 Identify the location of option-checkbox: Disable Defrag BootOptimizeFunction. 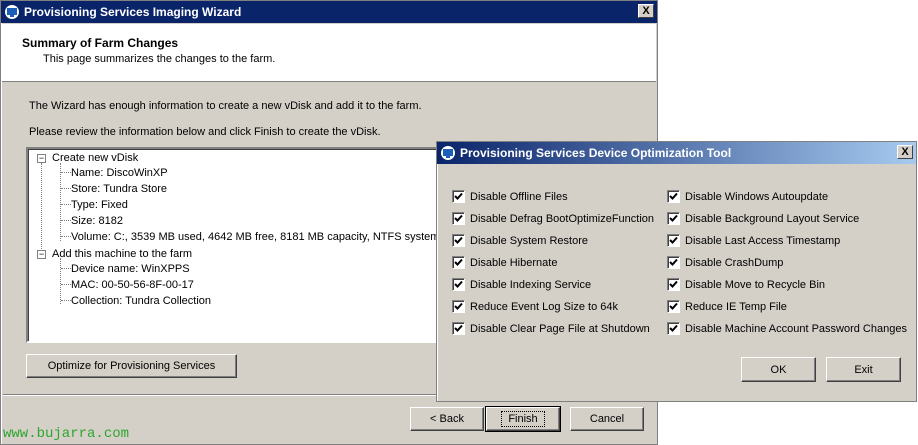
(553, 218).